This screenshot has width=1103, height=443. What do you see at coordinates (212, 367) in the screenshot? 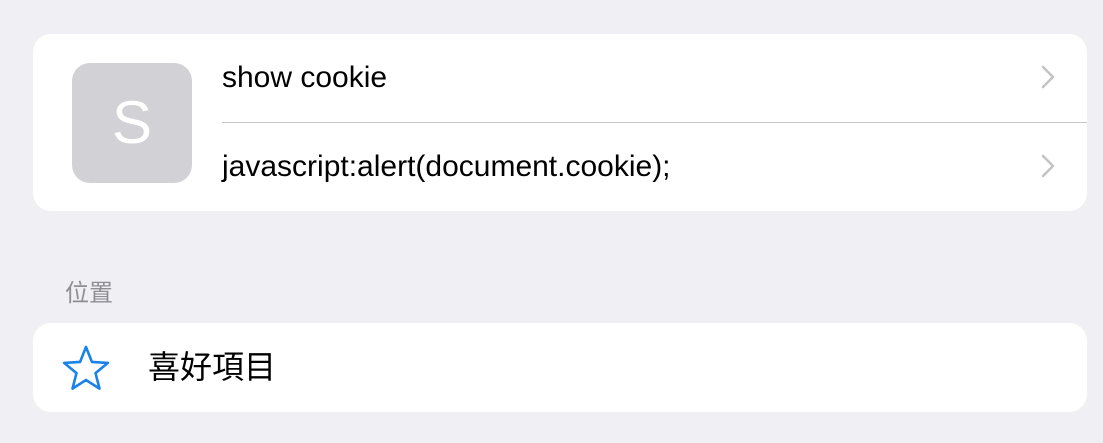
I see `location-favorites-label: 喜好項目` at bounding box center [212, 367].